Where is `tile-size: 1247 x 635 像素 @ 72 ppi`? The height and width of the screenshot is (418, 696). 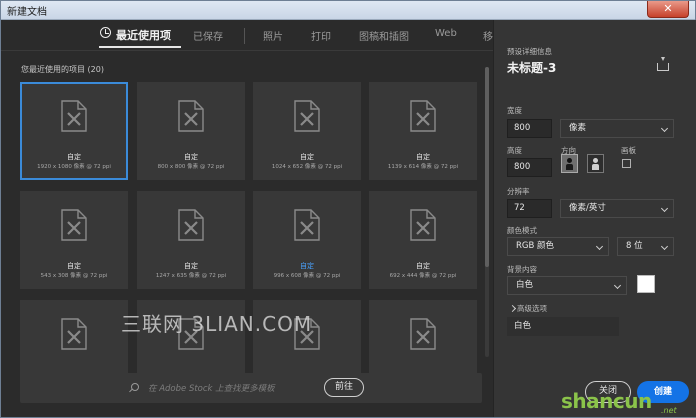
tile-size: 1247 x 635 像素 @ 72 ppi is located at coordinates (191, 276).